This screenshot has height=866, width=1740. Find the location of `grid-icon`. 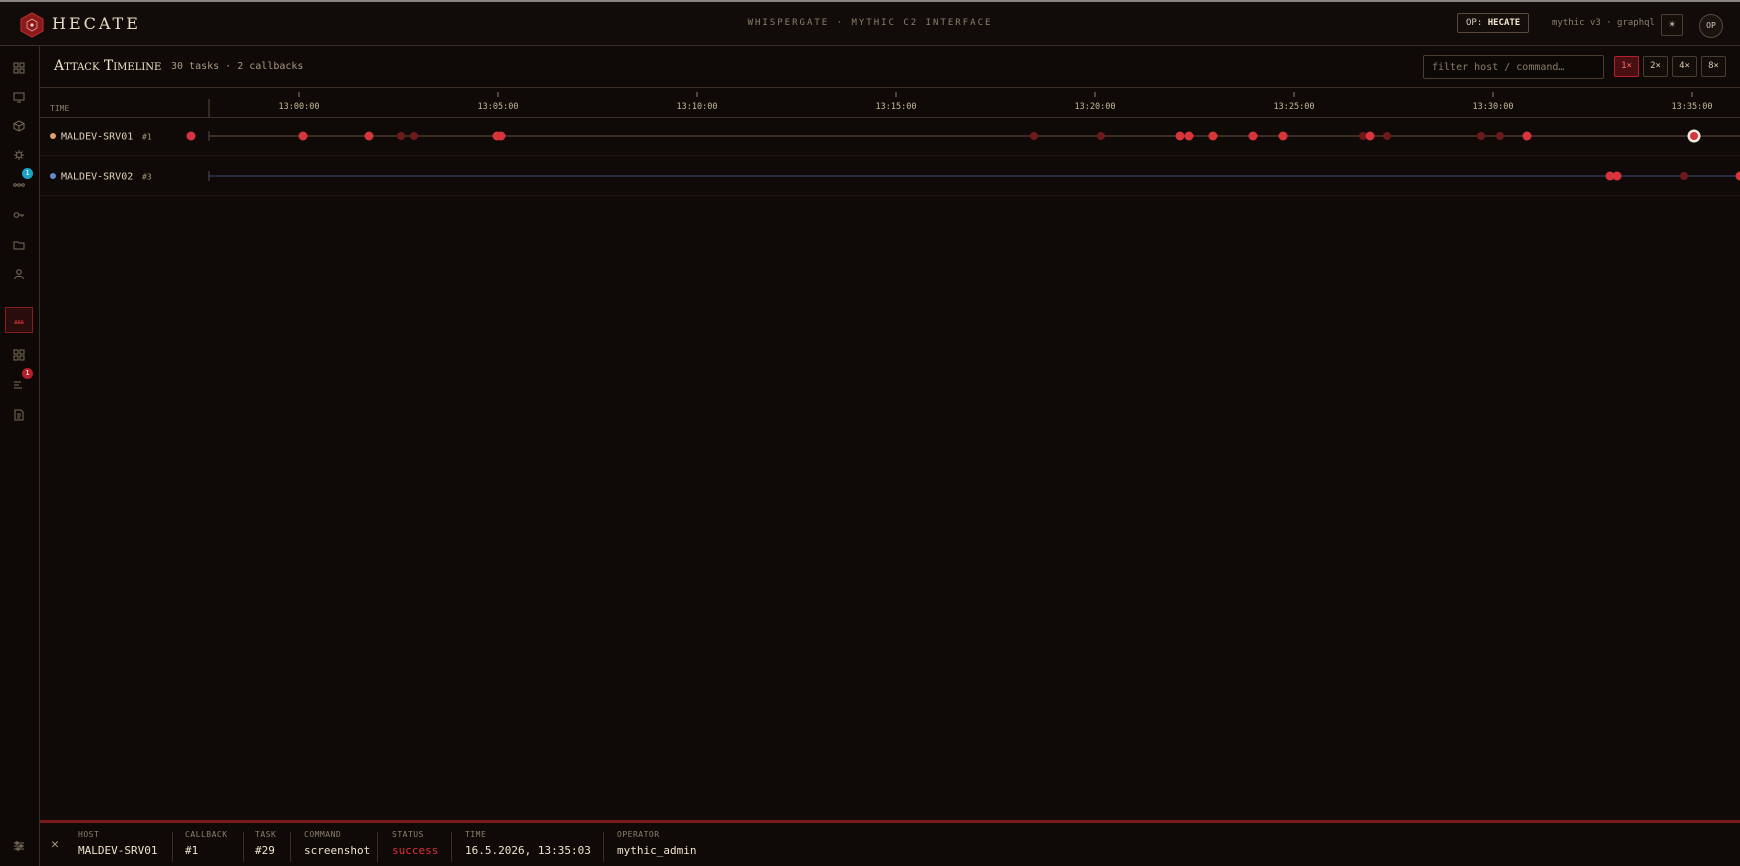

grid-icon is located at coordinates (19, 68).